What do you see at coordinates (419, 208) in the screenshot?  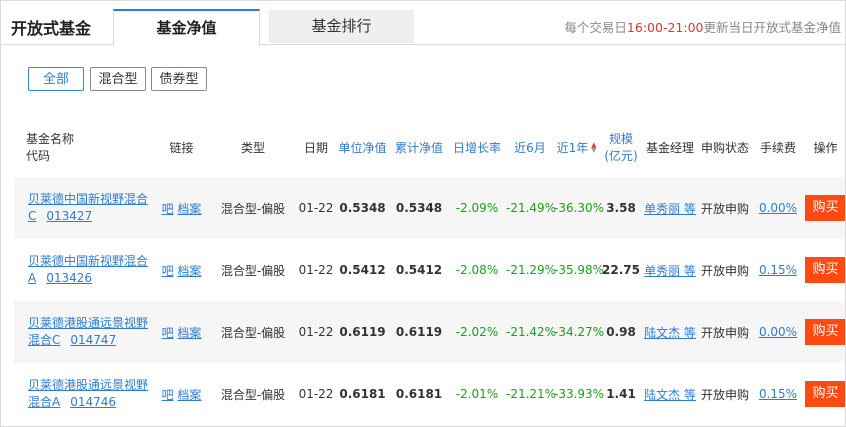 I see `acc-nav-cell: 0.5348` at bounding box center [419, 208].